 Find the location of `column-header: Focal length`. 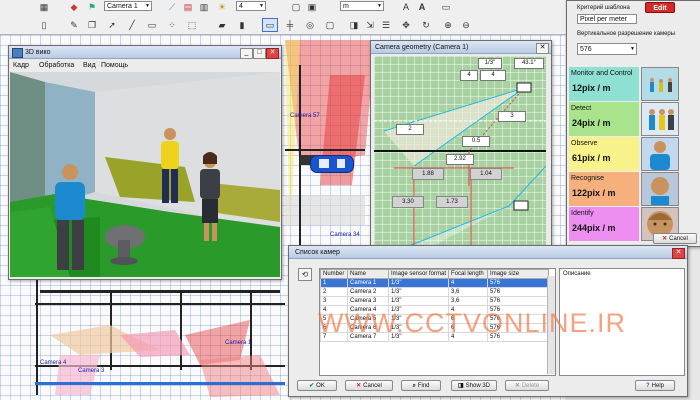

column-header: Focal length is located at coordinates (468, 274).